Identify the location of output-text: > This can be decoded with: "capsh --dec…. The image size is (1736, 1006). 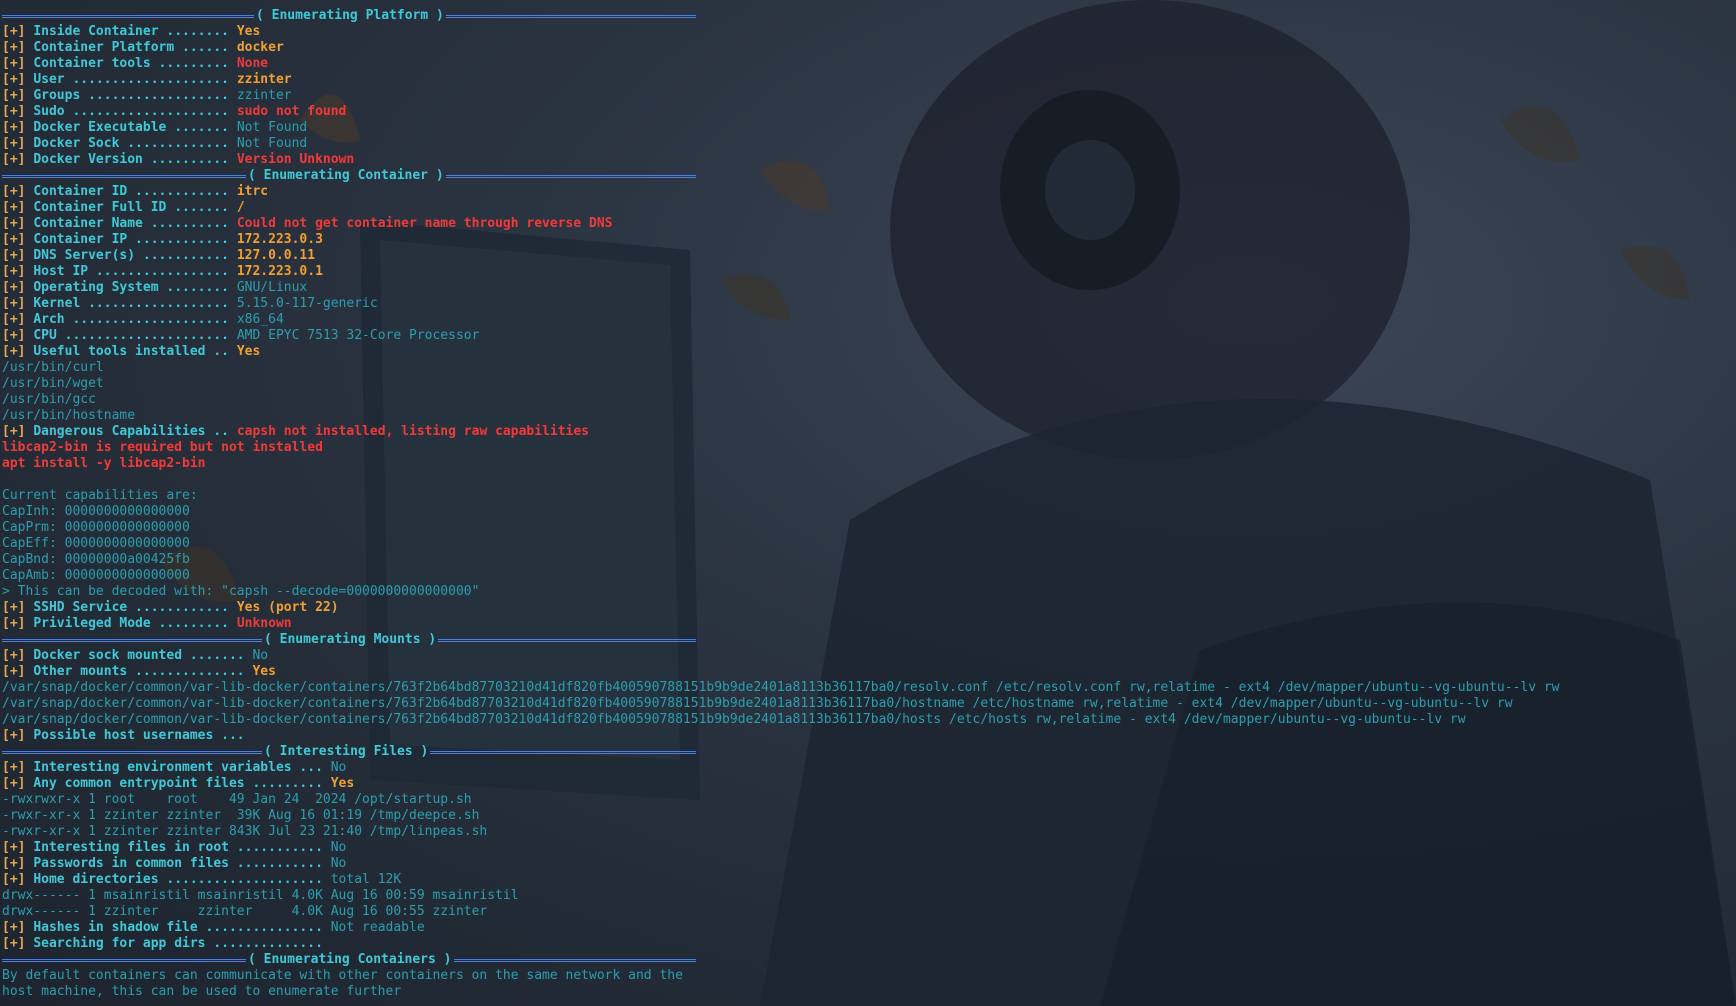
(241, 591).